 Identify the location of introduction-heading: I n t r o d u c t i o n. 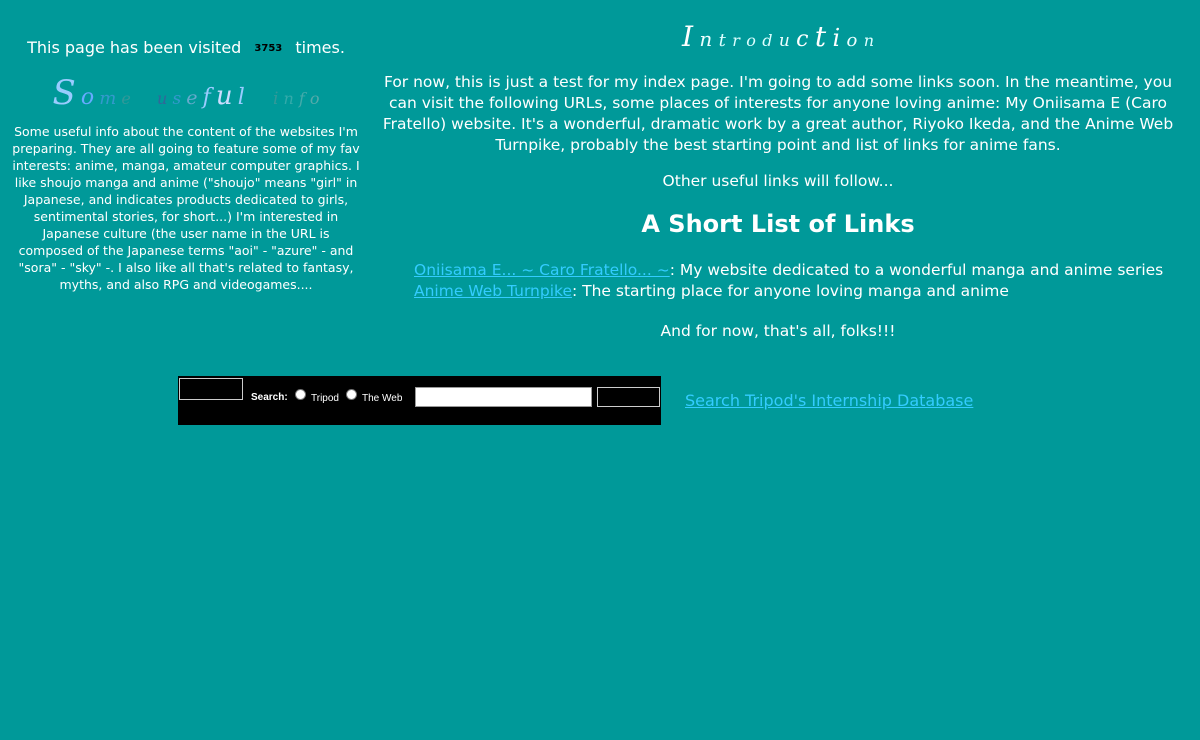
(778, 39).